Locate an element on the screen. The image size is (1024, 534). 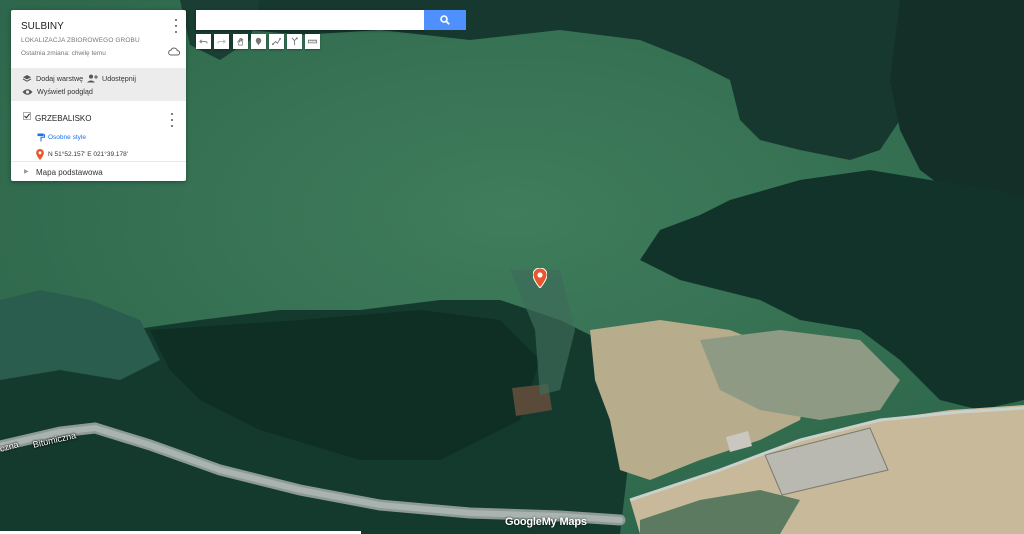
undo-button is located at coordinates (203, 41).